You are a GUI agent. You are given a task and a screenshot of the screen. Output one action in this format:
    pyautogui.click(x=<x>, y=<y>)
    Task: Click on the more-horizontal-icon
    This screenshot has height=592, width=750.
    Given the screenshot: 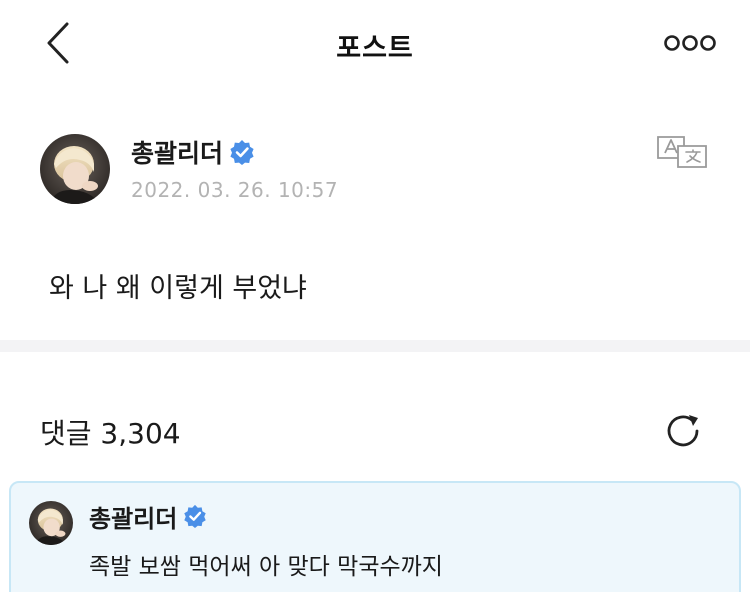 What is the action you would take?
    pyautogui.click(x=690, y=43)
    